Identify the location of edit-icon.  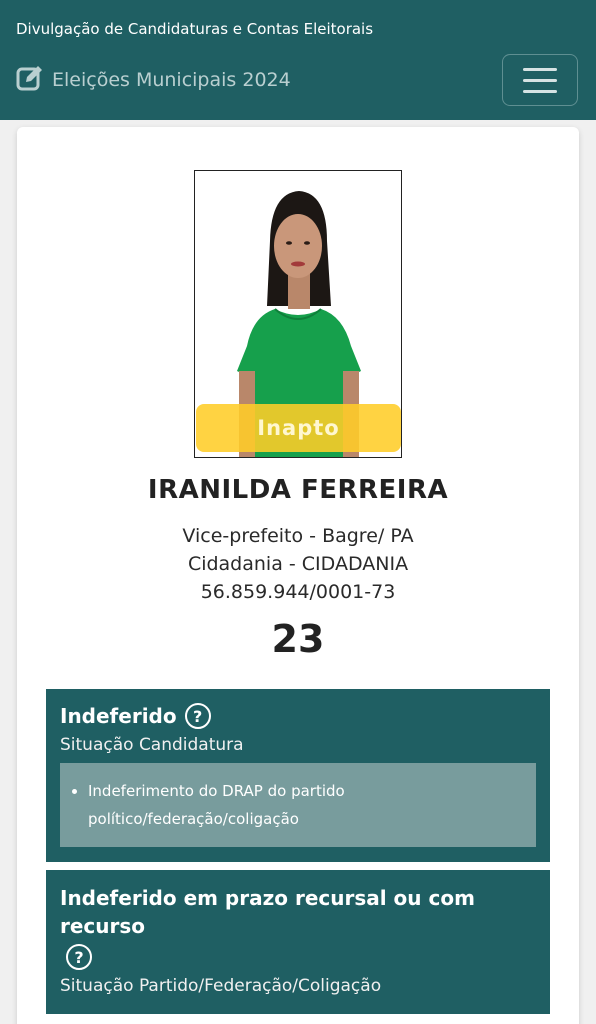
(30, 80).